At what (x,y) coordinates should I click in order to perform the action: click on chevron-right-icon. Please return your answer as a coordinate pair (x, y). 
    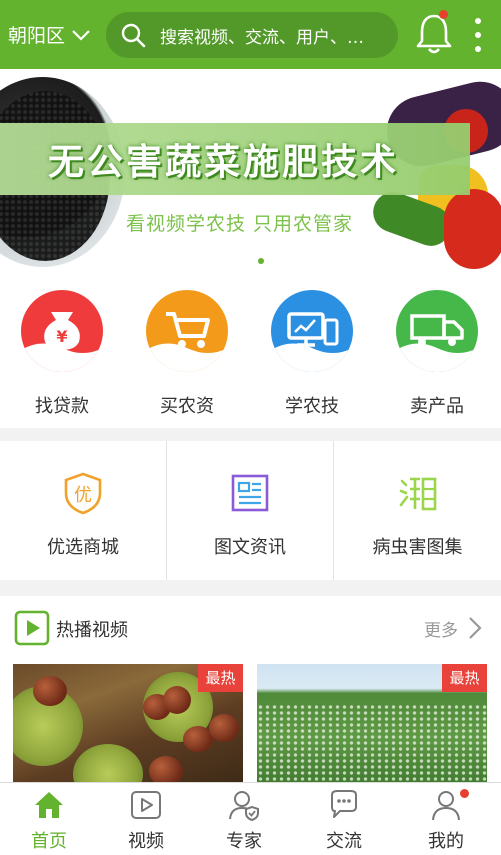
    Looking at the image, I should click on (475, 628).